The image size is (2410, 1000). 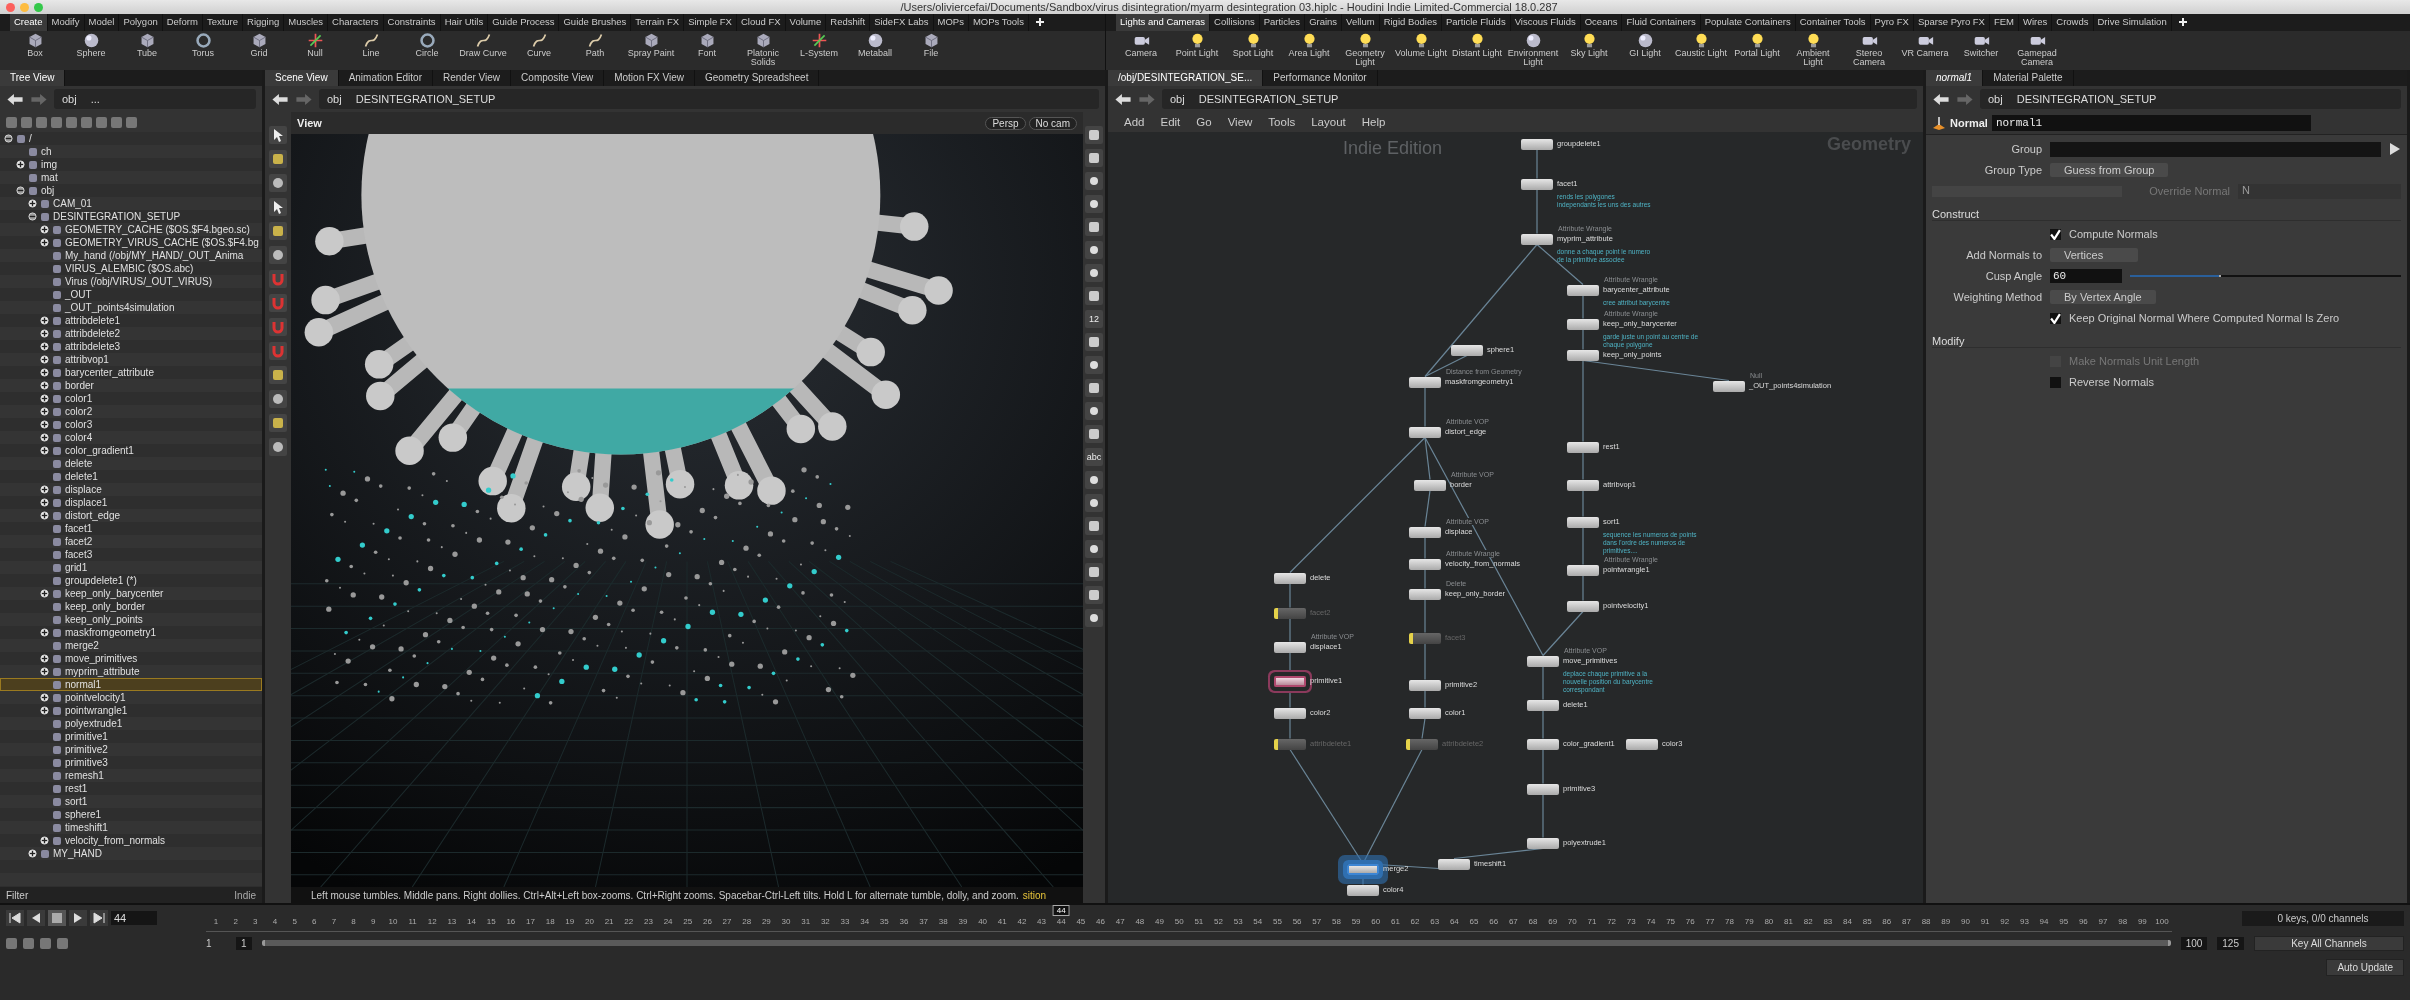 What do you see at coordinates (131, 398) in the screenshot?
I see `tree-row: color1` at bounding box center [131, 398].